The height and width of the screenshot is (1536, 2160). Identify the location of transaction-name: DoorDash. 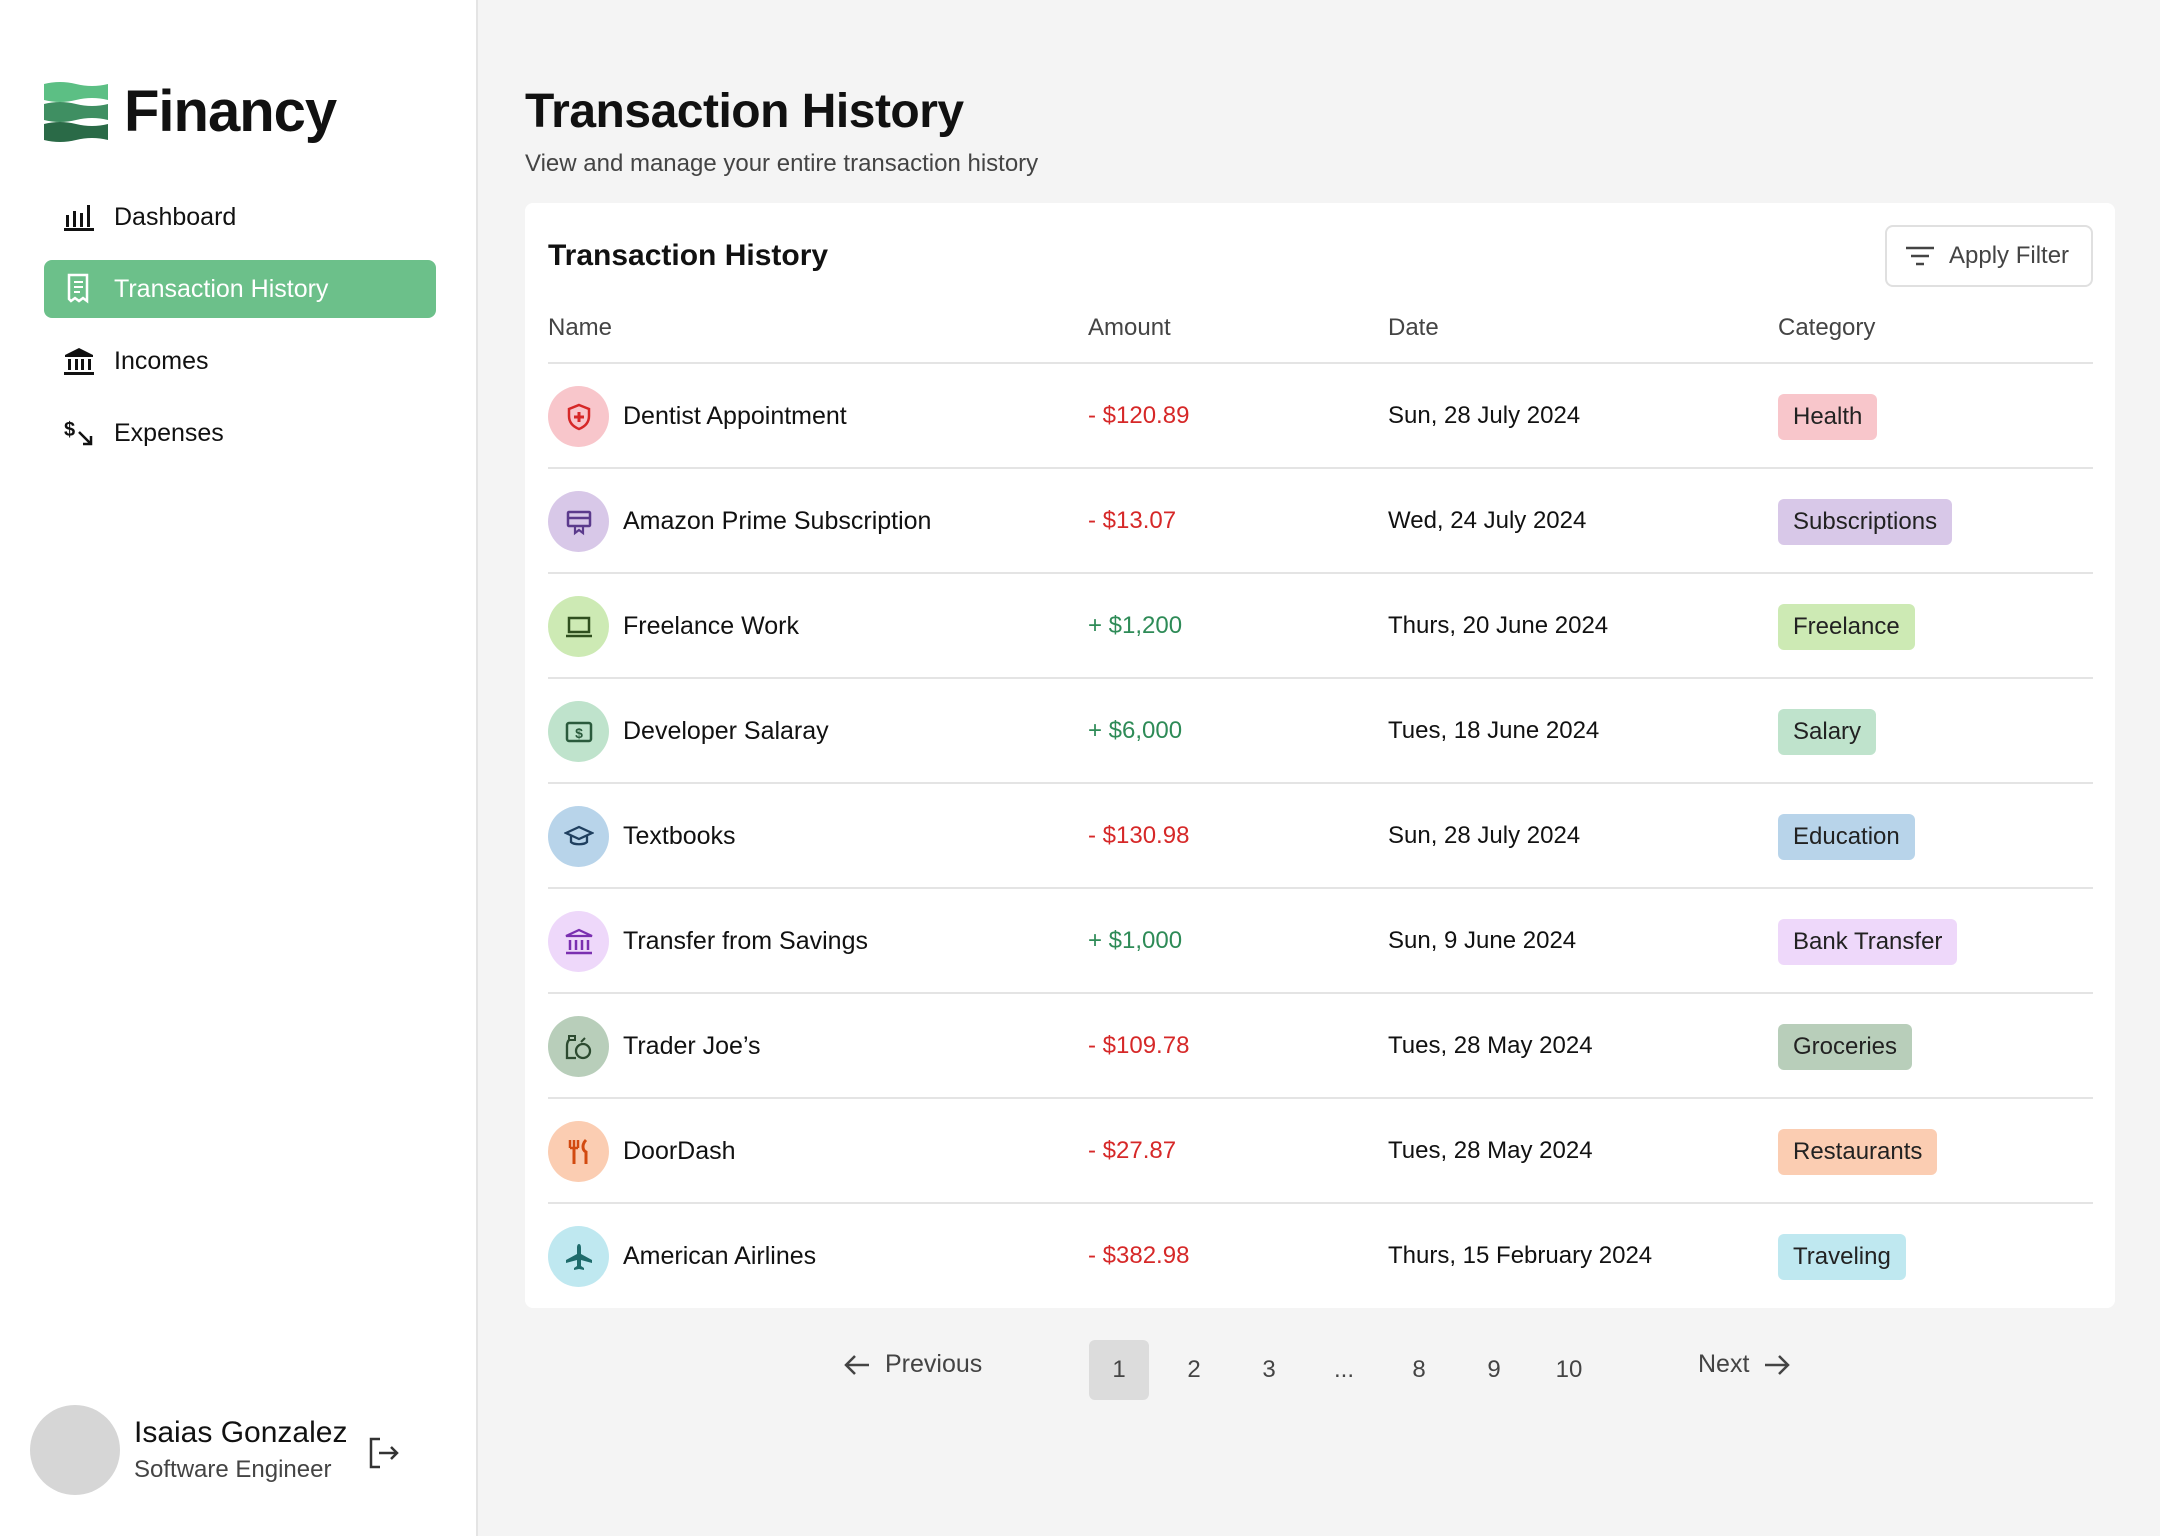
(679, 1151).